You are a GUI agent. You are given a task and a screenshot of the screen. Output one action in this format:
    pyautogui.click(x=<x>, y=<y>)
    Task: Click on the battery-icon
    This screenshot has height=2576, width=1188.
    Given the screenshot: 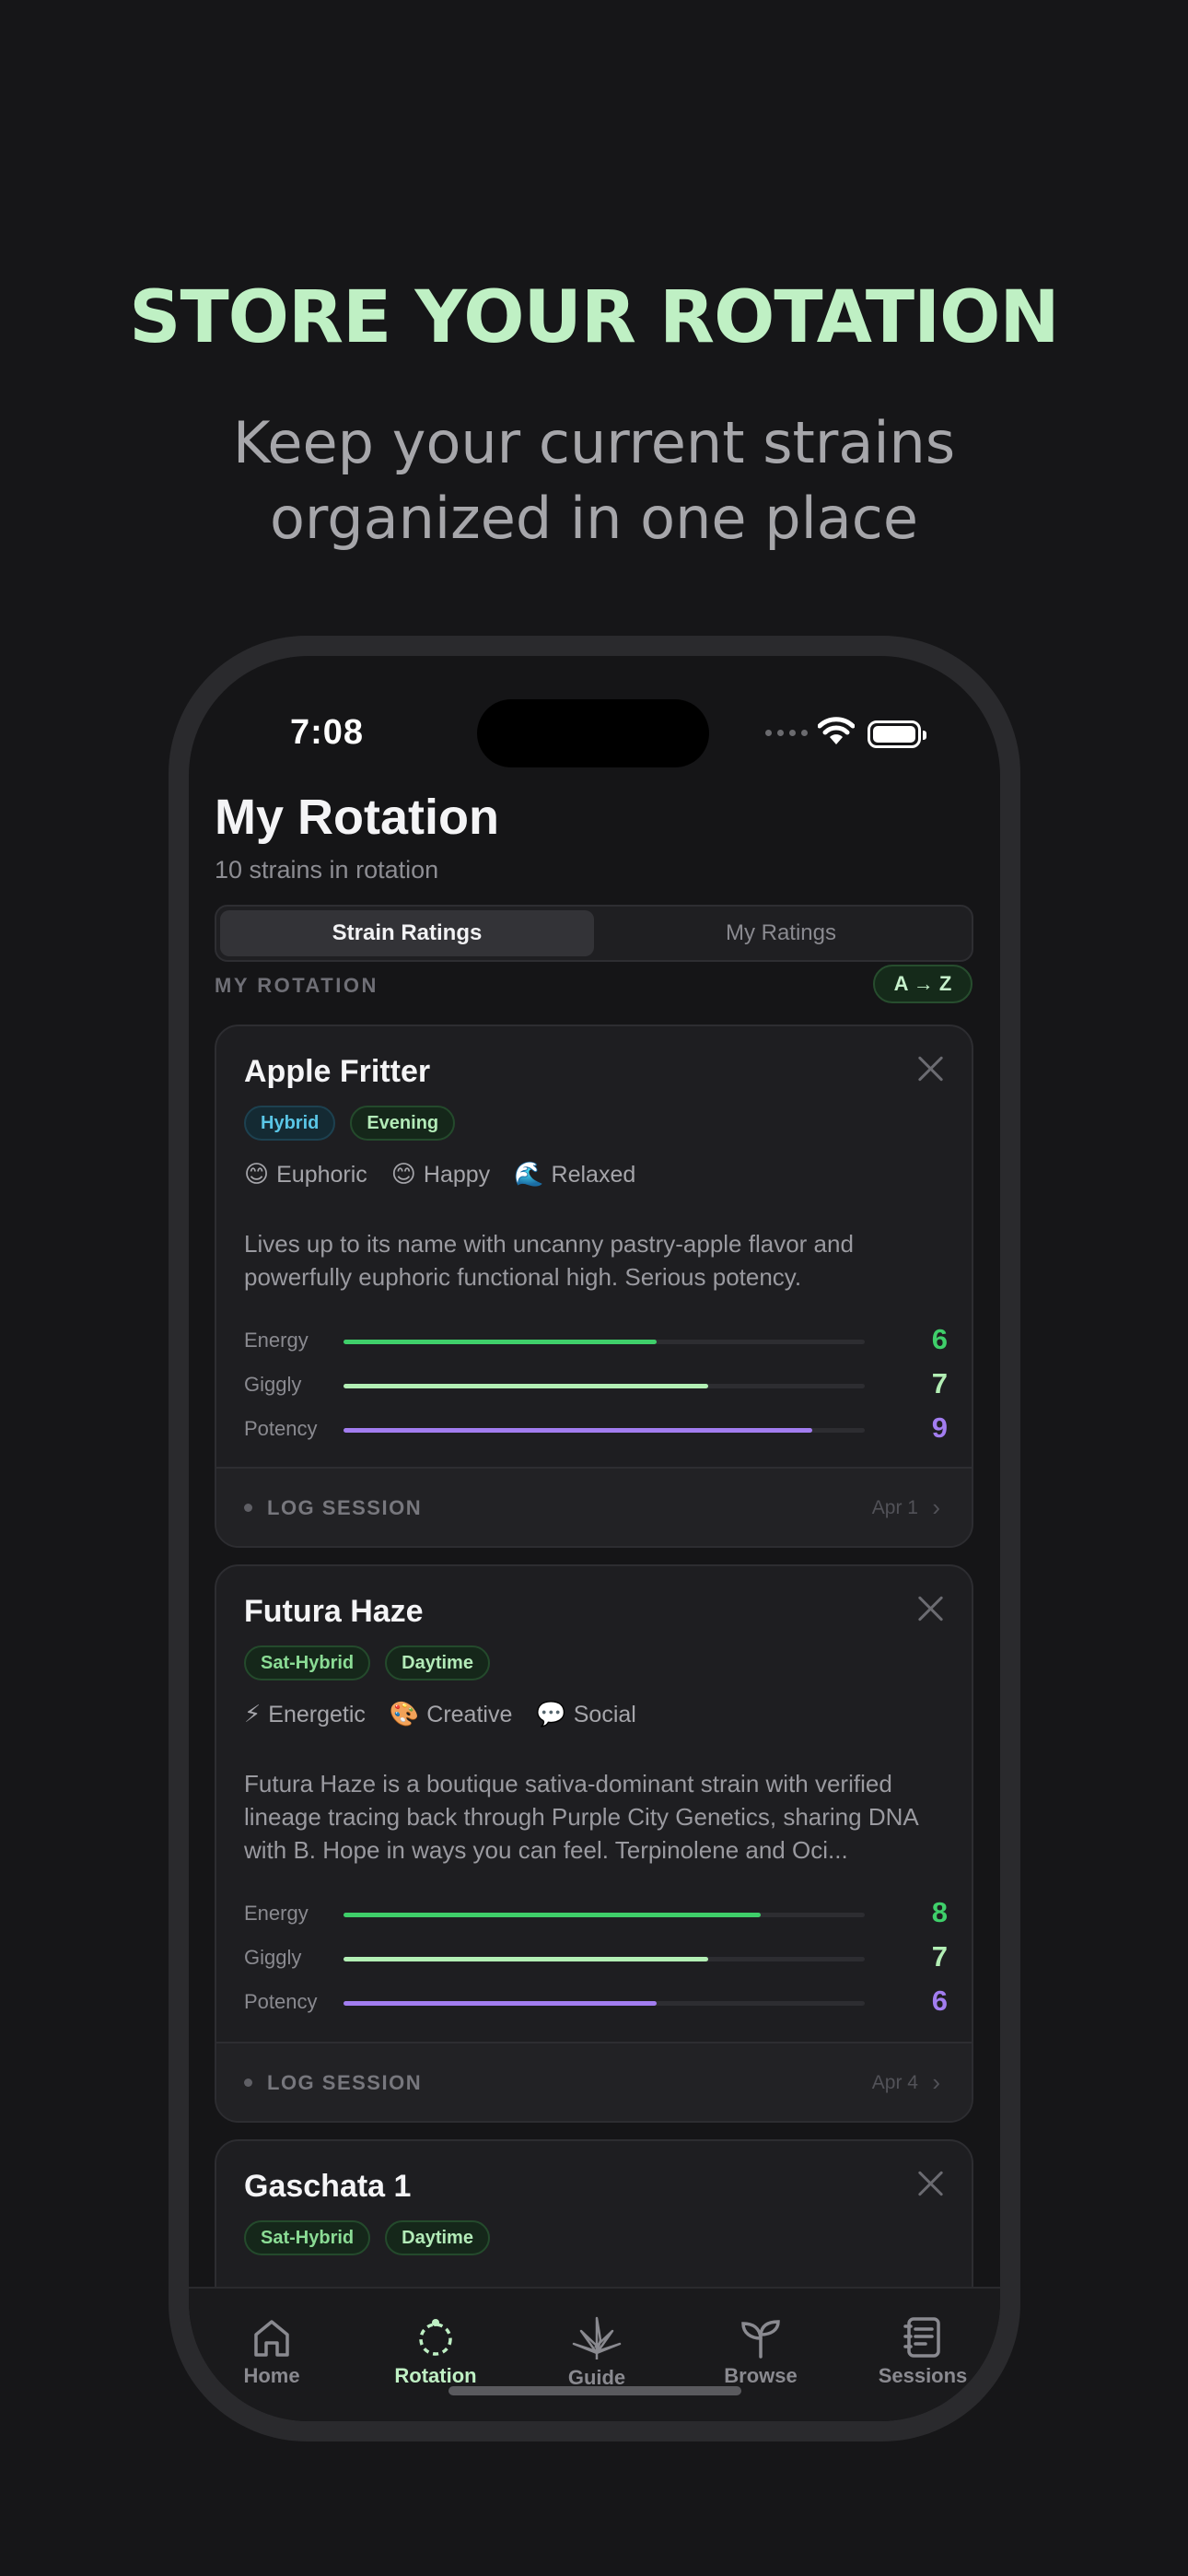 What is the action you would take?
    pyautogui.click(x=897, y=734)
    